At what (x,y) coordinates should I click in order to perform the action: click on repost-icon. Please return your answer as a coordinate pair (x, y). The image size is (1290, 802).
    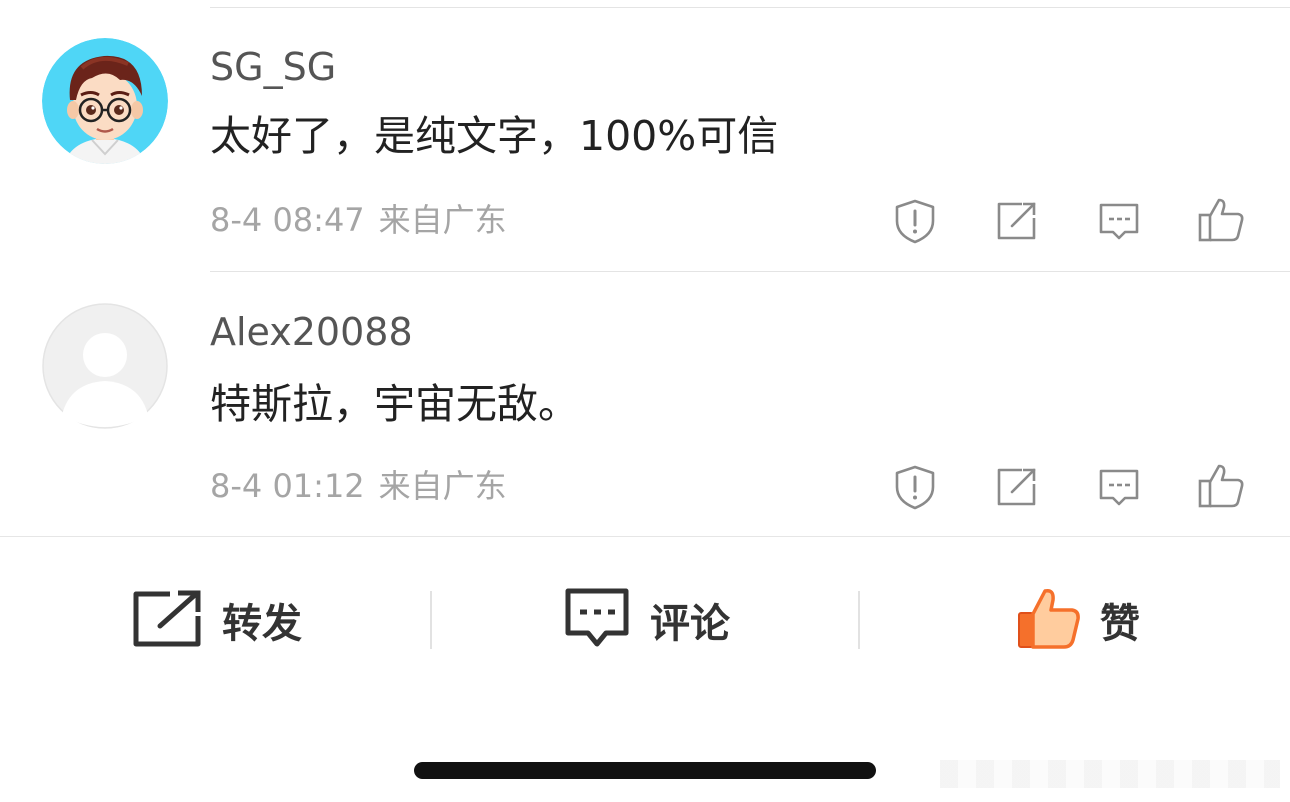
    Looking at the image, I should click on (167, 620).